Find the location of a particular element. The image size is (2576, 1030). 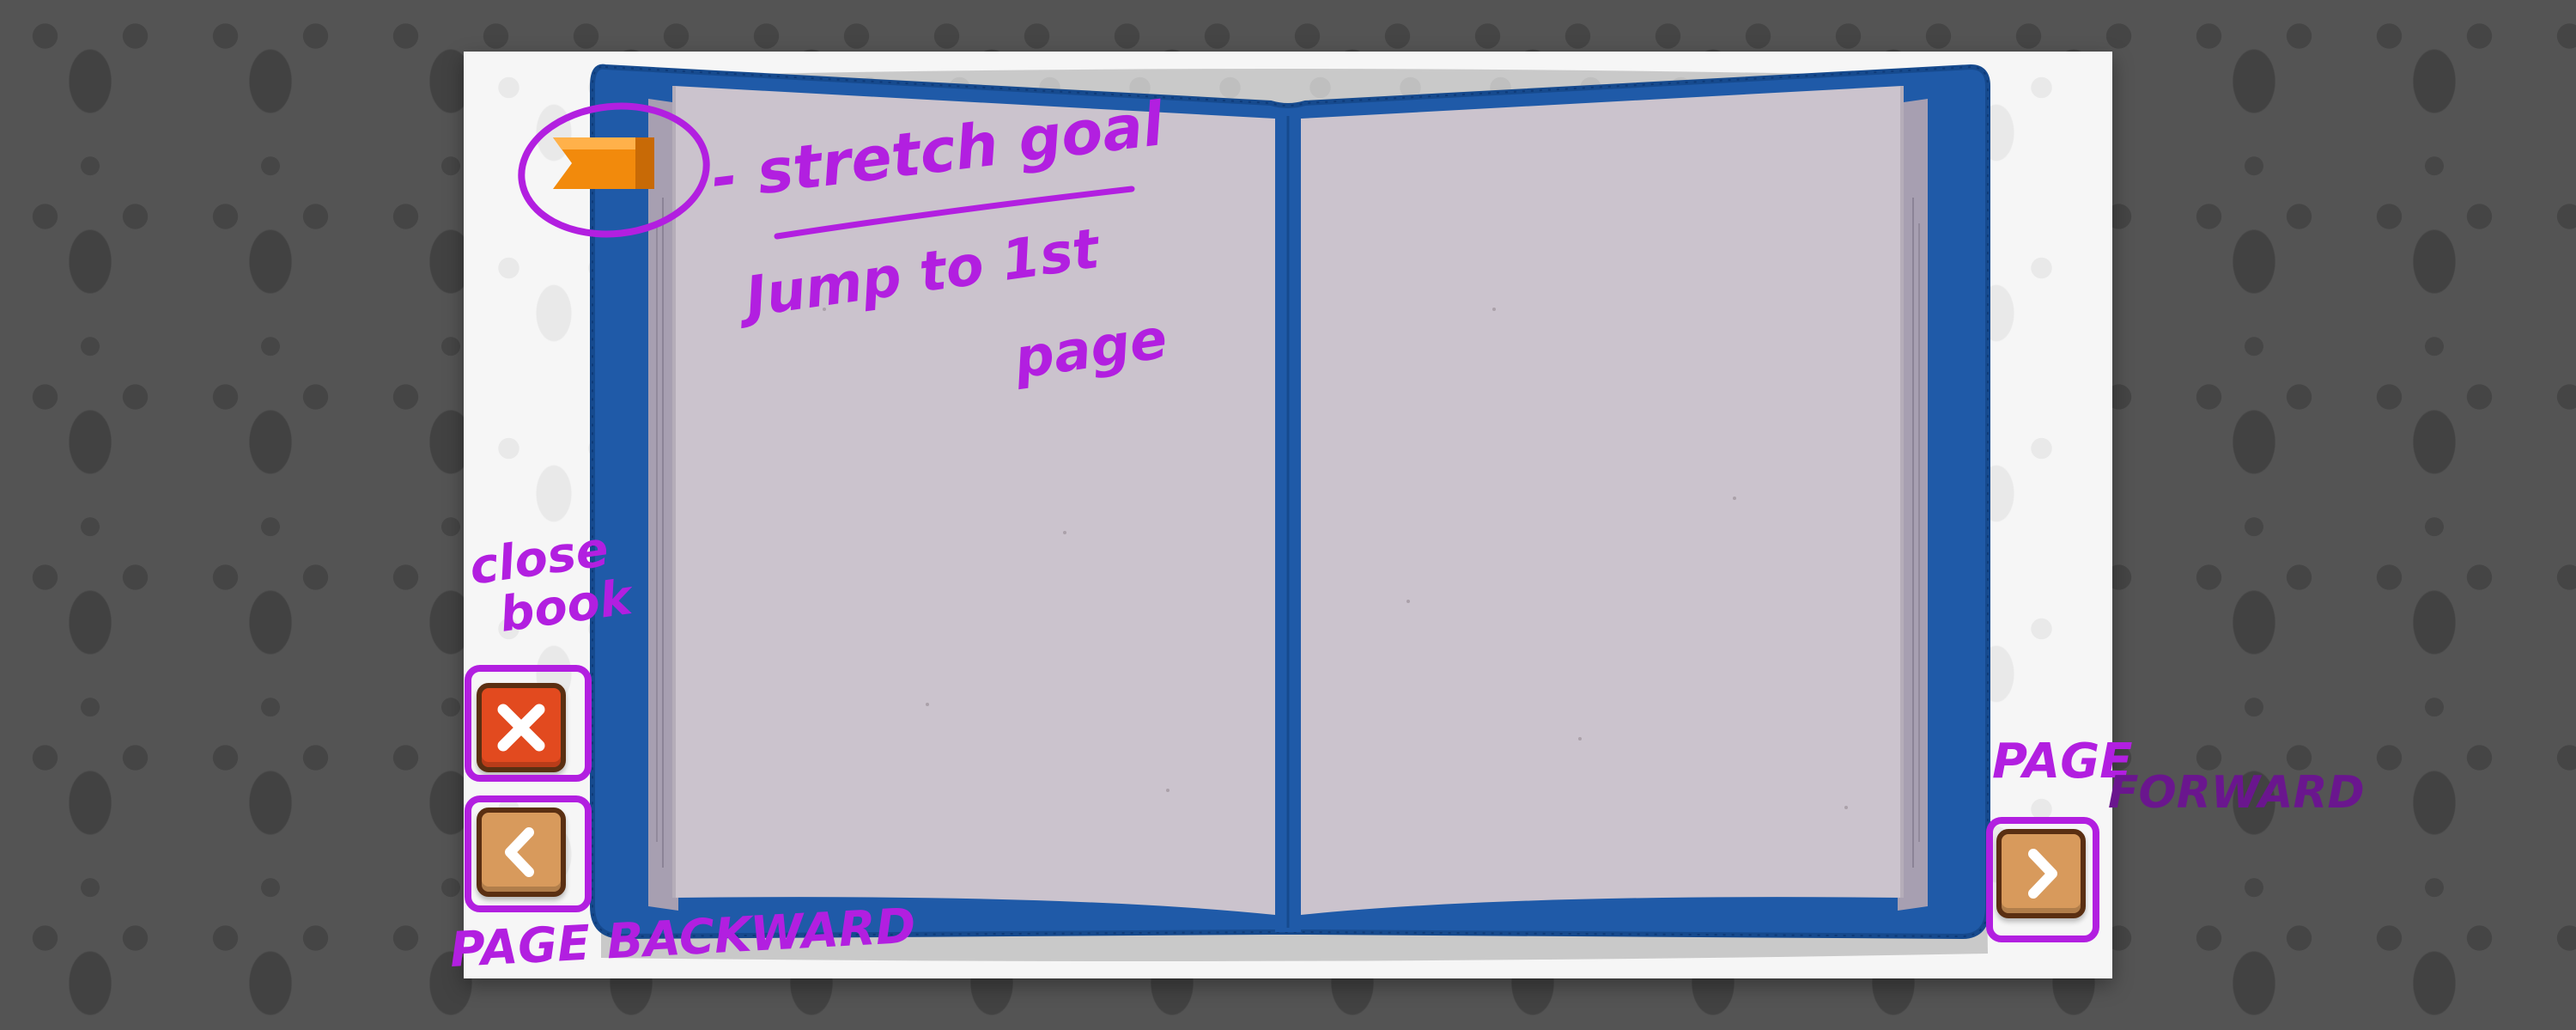

close-book-button is located at coordinates (521, 728).